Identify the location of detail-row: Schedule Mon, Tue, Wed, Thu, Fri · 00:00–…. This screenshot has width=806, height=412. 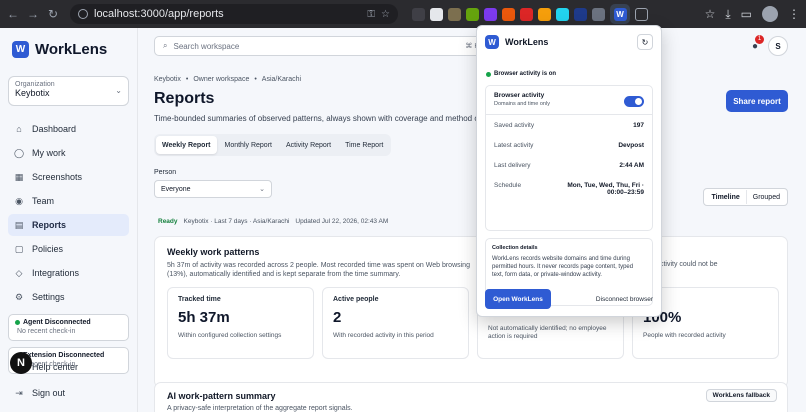
(569, 189).